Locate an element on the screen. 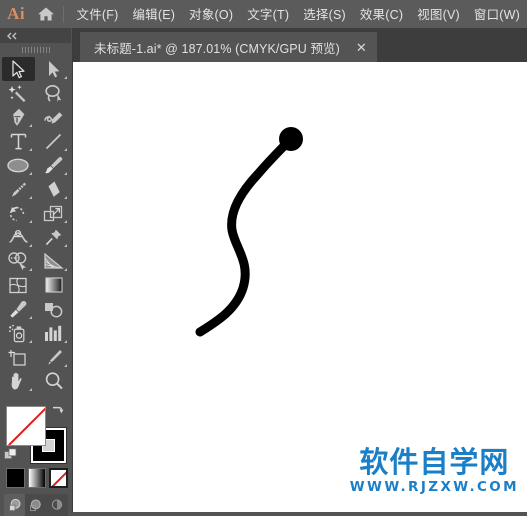 This screenshot has height=516, width=527. scale-icon is located at coordinates (53, 213).